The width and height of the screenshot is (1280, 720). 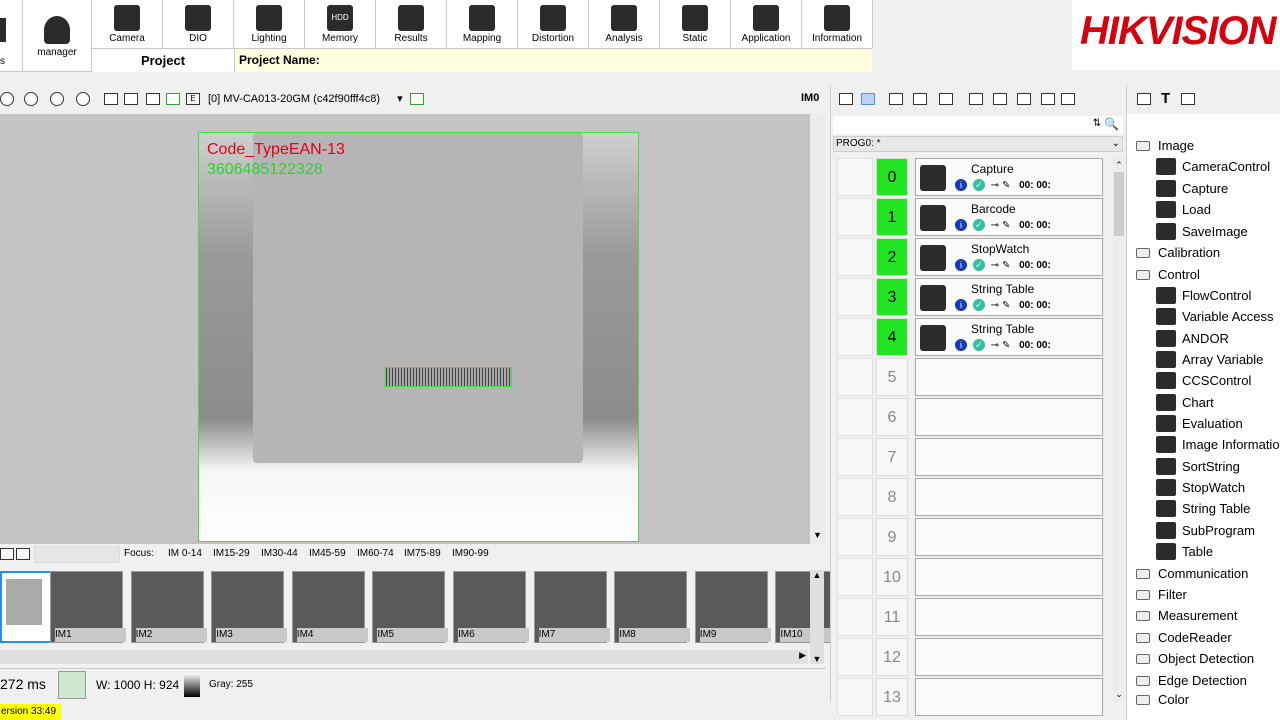 I want to click on tree-item-ccscontrol: CCSControl, so click(x=1216, y=380).